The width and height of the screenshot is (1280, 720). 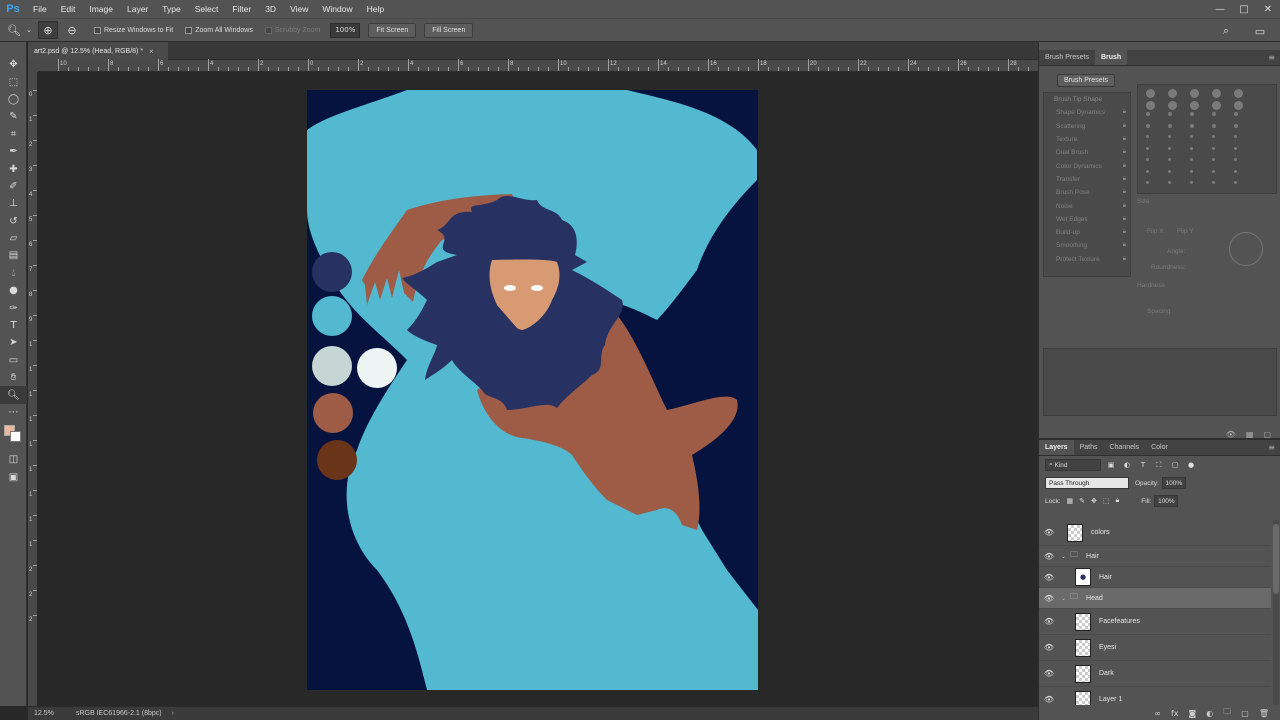 I want to click on brush-option-protect-texture: Protect Texture 🔒︎, so click(x=1087, y=259).